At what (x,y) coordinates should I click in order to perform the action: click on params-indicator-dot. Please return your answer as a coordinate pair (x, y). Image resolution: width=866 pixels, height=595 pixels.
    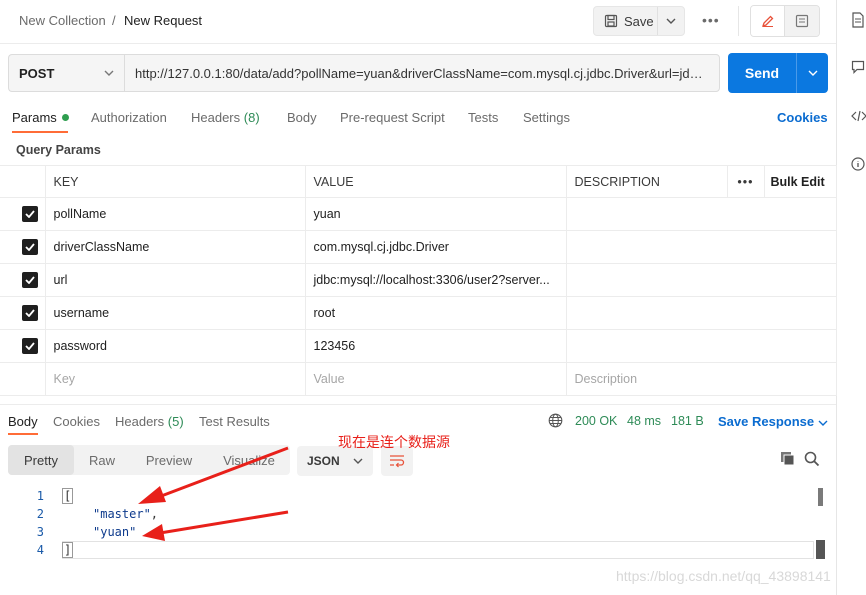
    Looking at the image, I should click on (65, 117).